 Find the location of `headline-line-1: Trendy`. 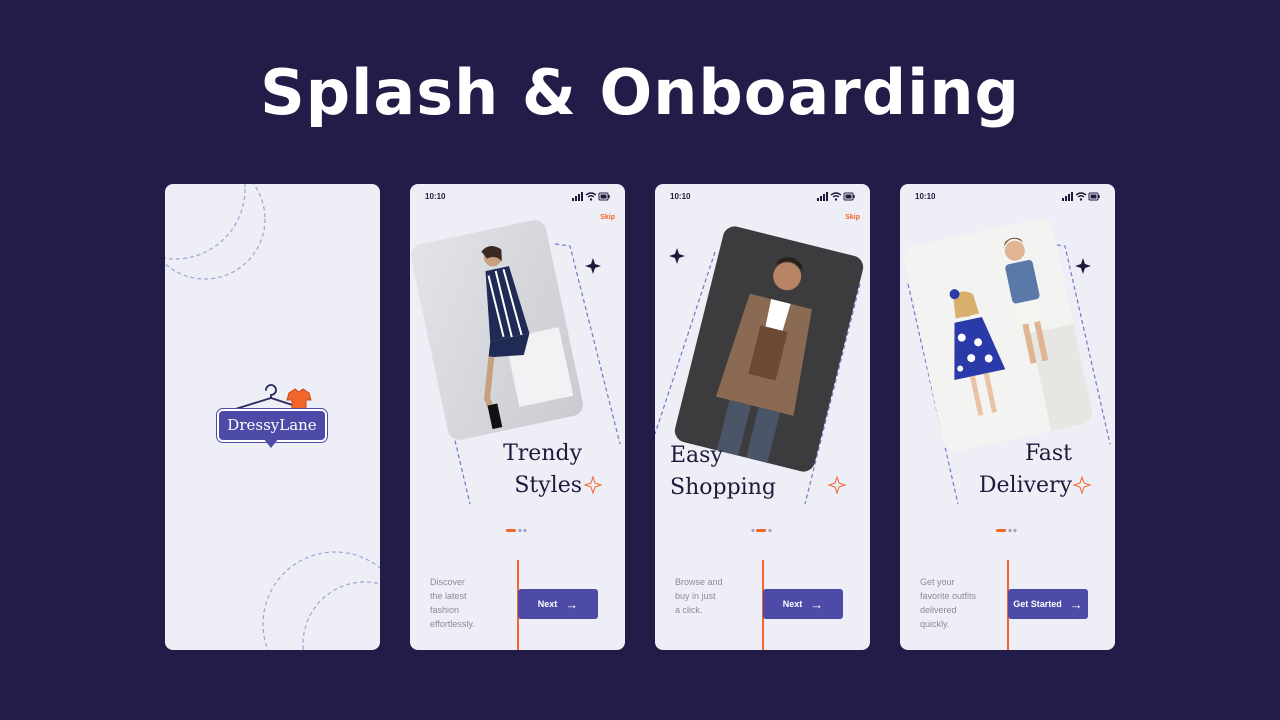

headline-line-1: Trendy is located at coordinates (542, 453).